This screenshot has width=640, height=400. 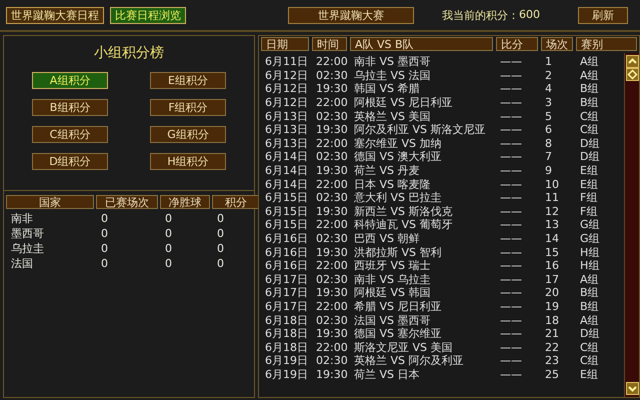 What do you see at coordinates (631, 225) in the screenshot?
I see `scrollbar` at bounding box center [631, 225].